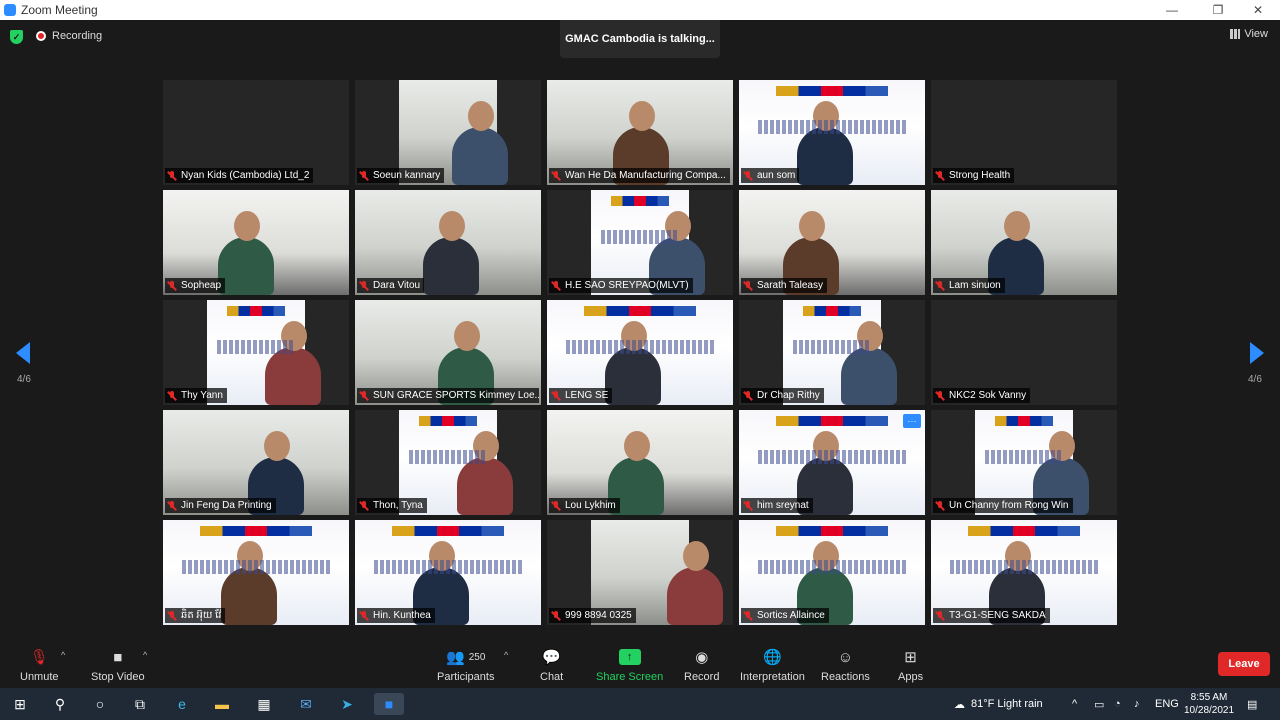 The image size is (1280, 720). I want to click on clock: 8:55 AM 10/28/2021, so click(1209, 704).